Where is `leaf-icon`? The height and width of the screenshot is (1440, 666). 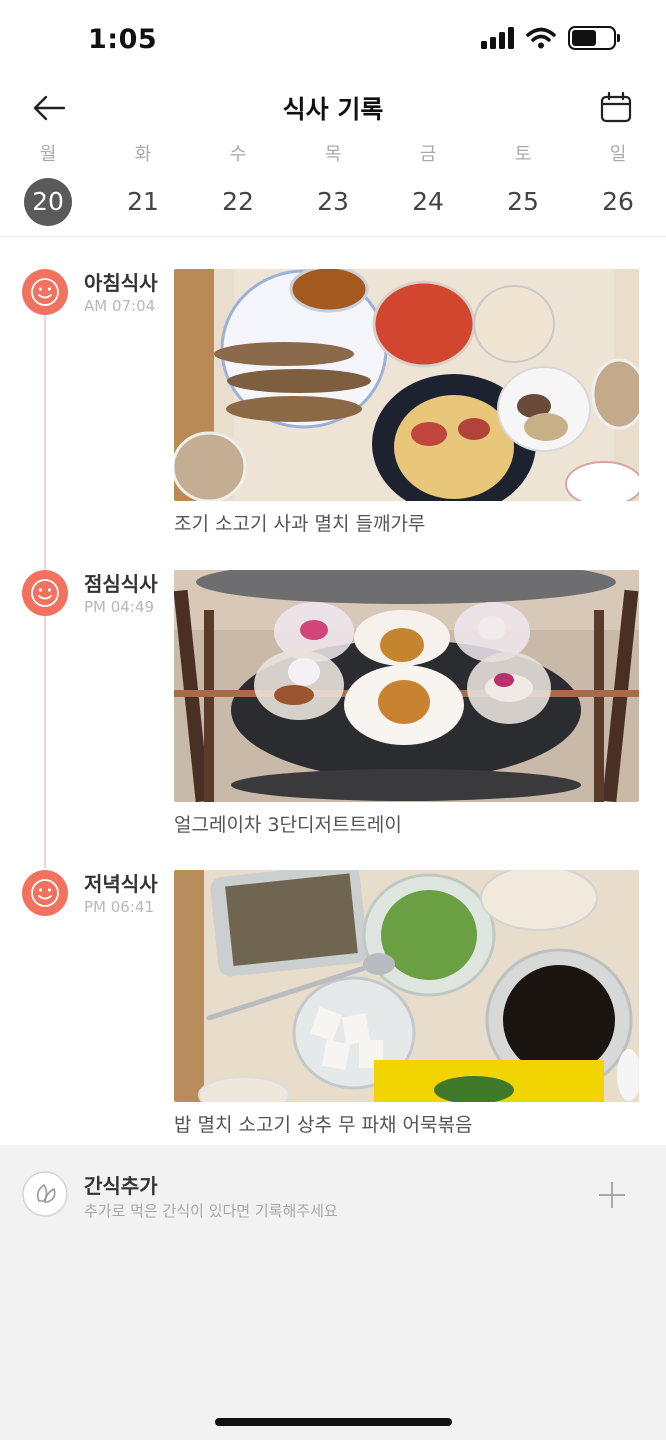 leaf-icon is located at coordinates (45, 1194).